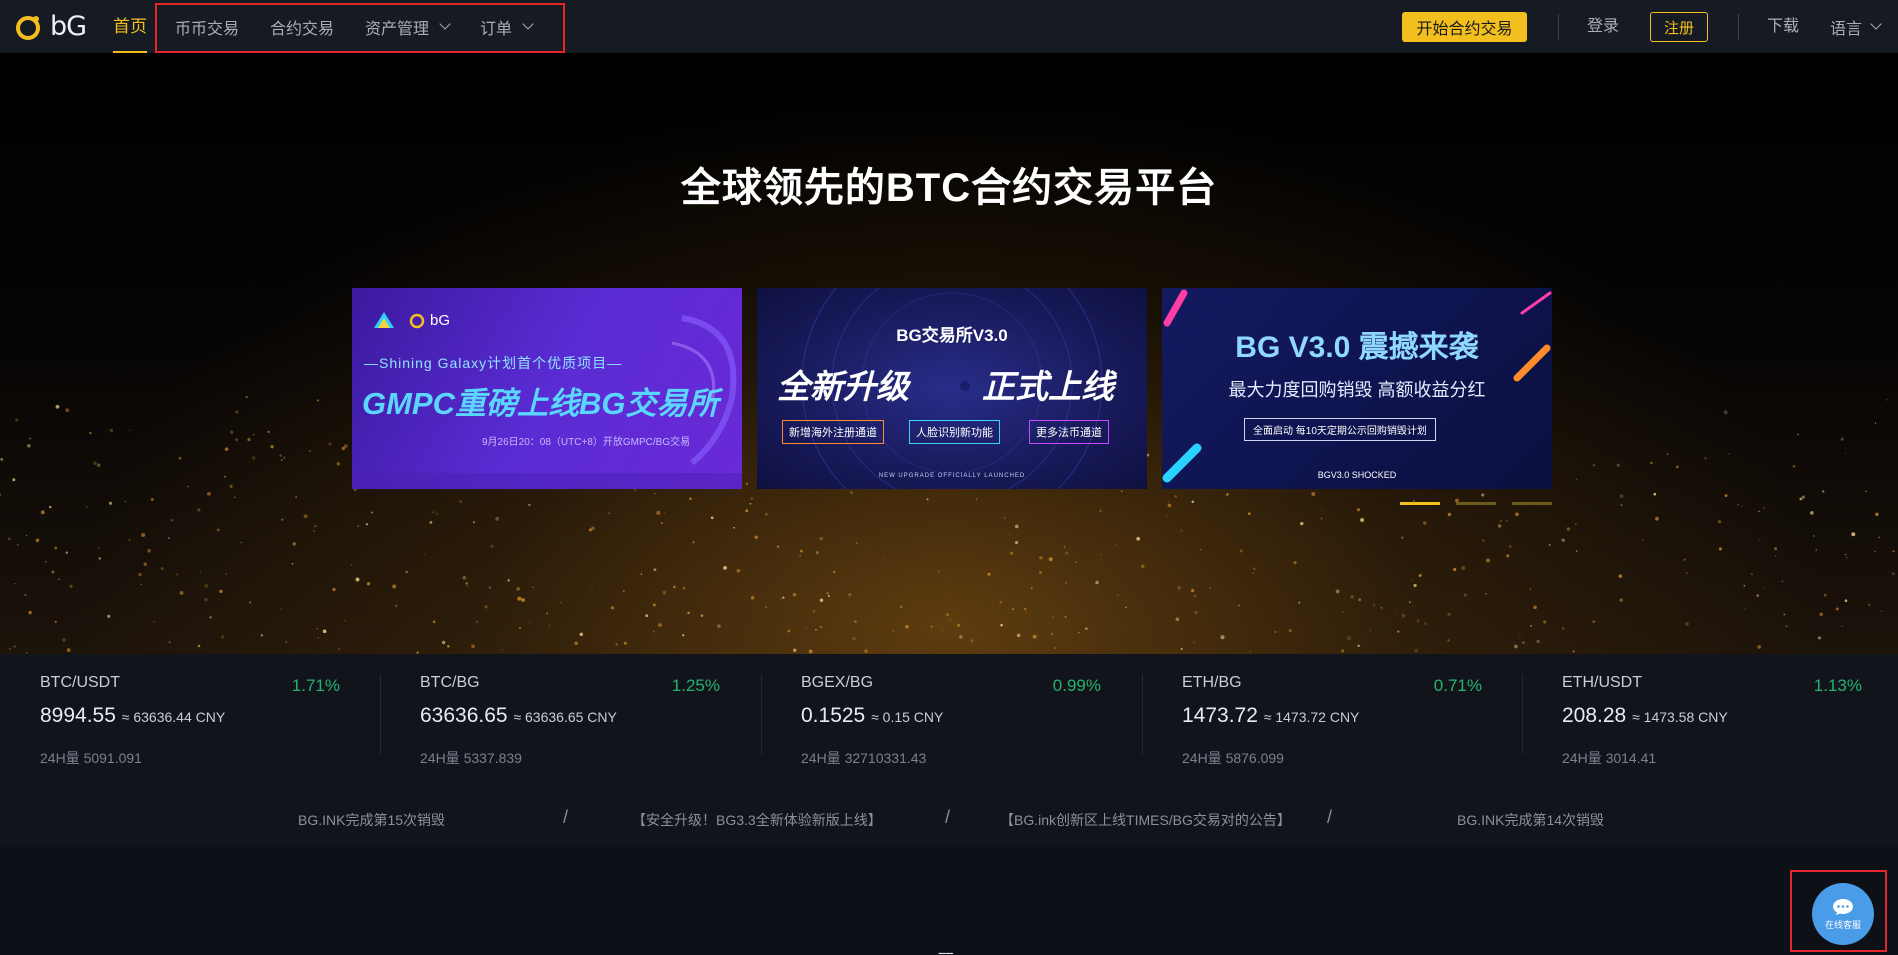 The height and width of the screenshot is (955, 1898). I want to click on announcement-link: BG.INK完成第15次销毁, so click(371, 820).